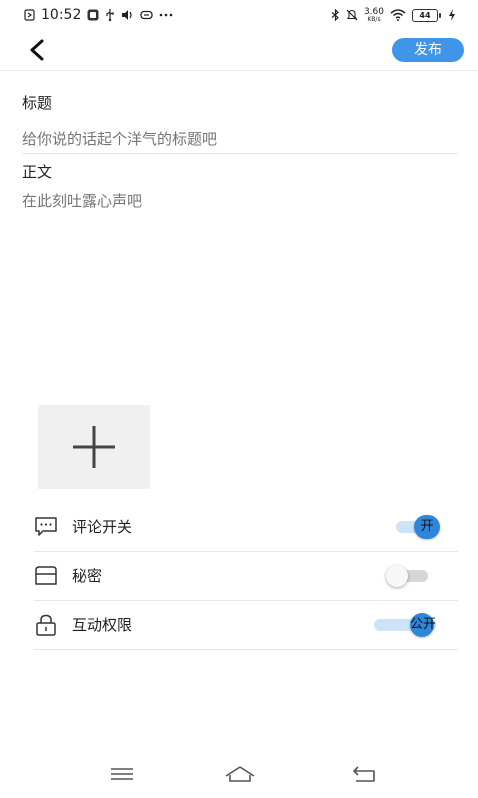 The image size is (478, 798). Describe the element at coordinates (452, 15) in the screenshot. I see `charging-icon` at that location.